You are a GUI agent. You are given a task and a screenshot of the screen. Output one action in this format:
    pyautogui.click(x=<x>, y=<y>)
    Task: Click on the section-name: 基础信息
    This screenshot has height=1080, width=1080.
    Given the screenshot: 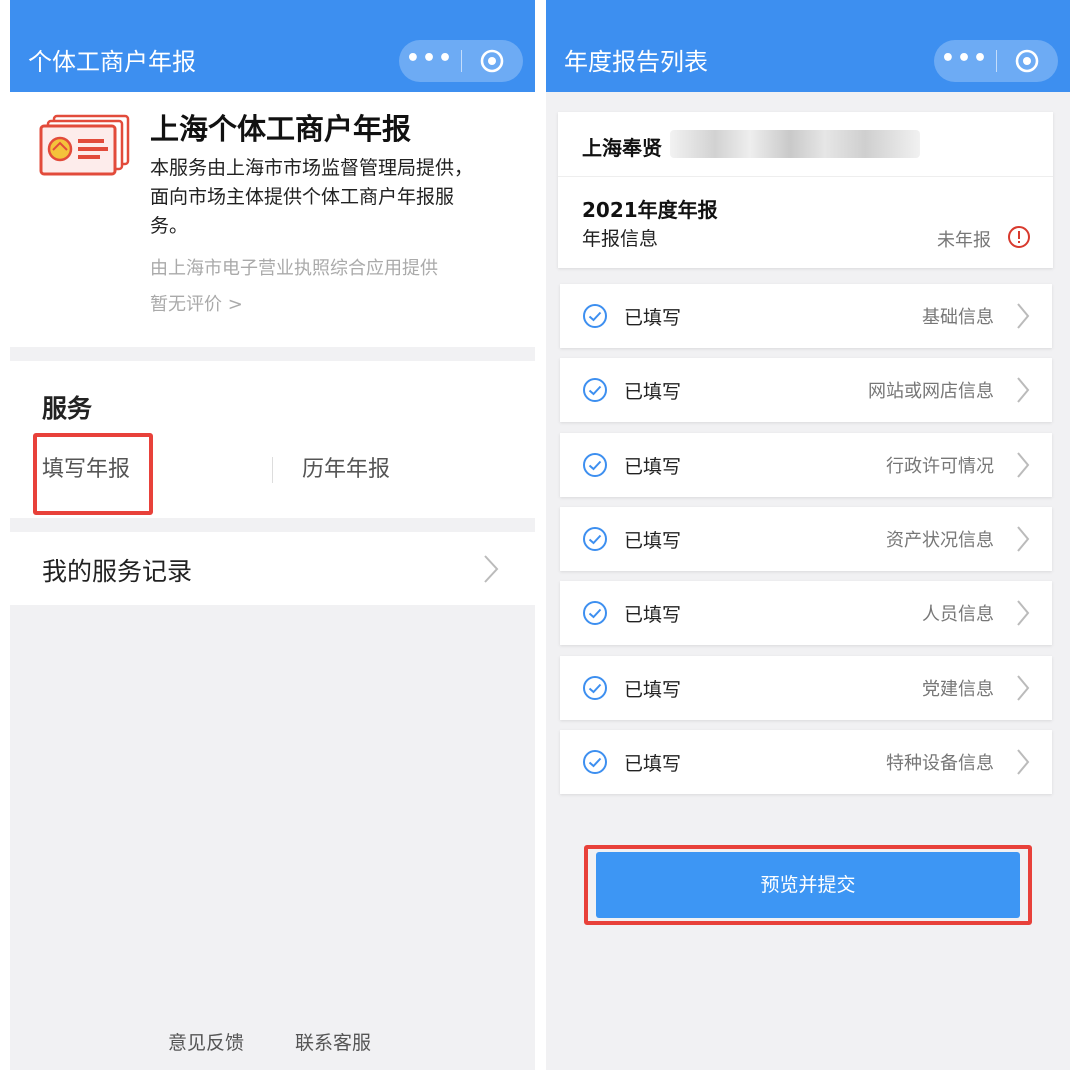 What is the action you would take?
    pyautogui.click(x=958, y=317)
    